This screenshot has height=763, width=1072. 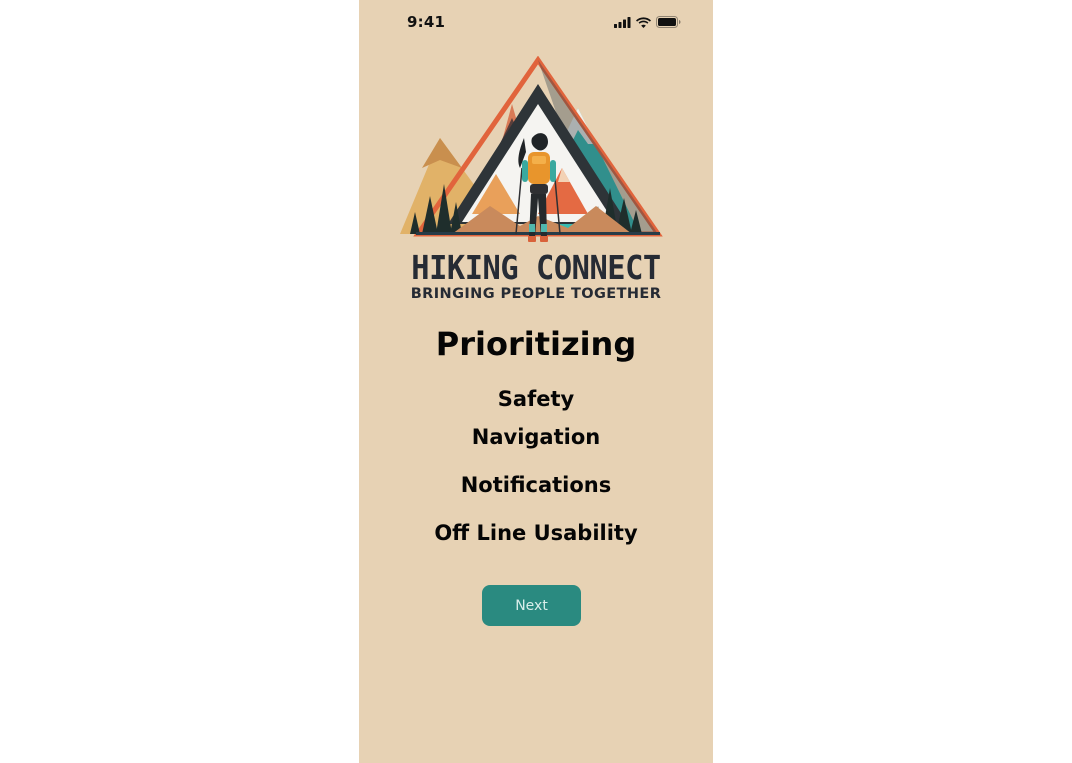 I want to click on status-icons, so click(x=647, y=22).